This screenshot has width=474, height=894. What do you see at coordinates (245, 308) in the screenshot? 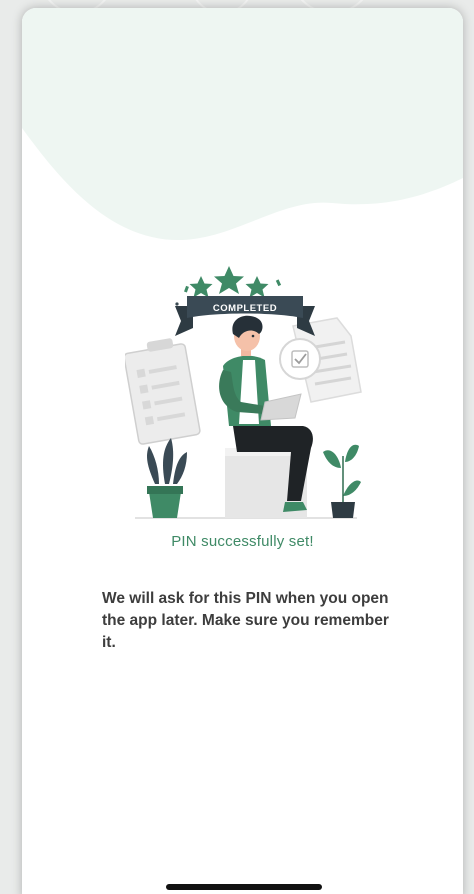
I see `ribbon-label: COMPLETED` at bounding box center [245, 308].